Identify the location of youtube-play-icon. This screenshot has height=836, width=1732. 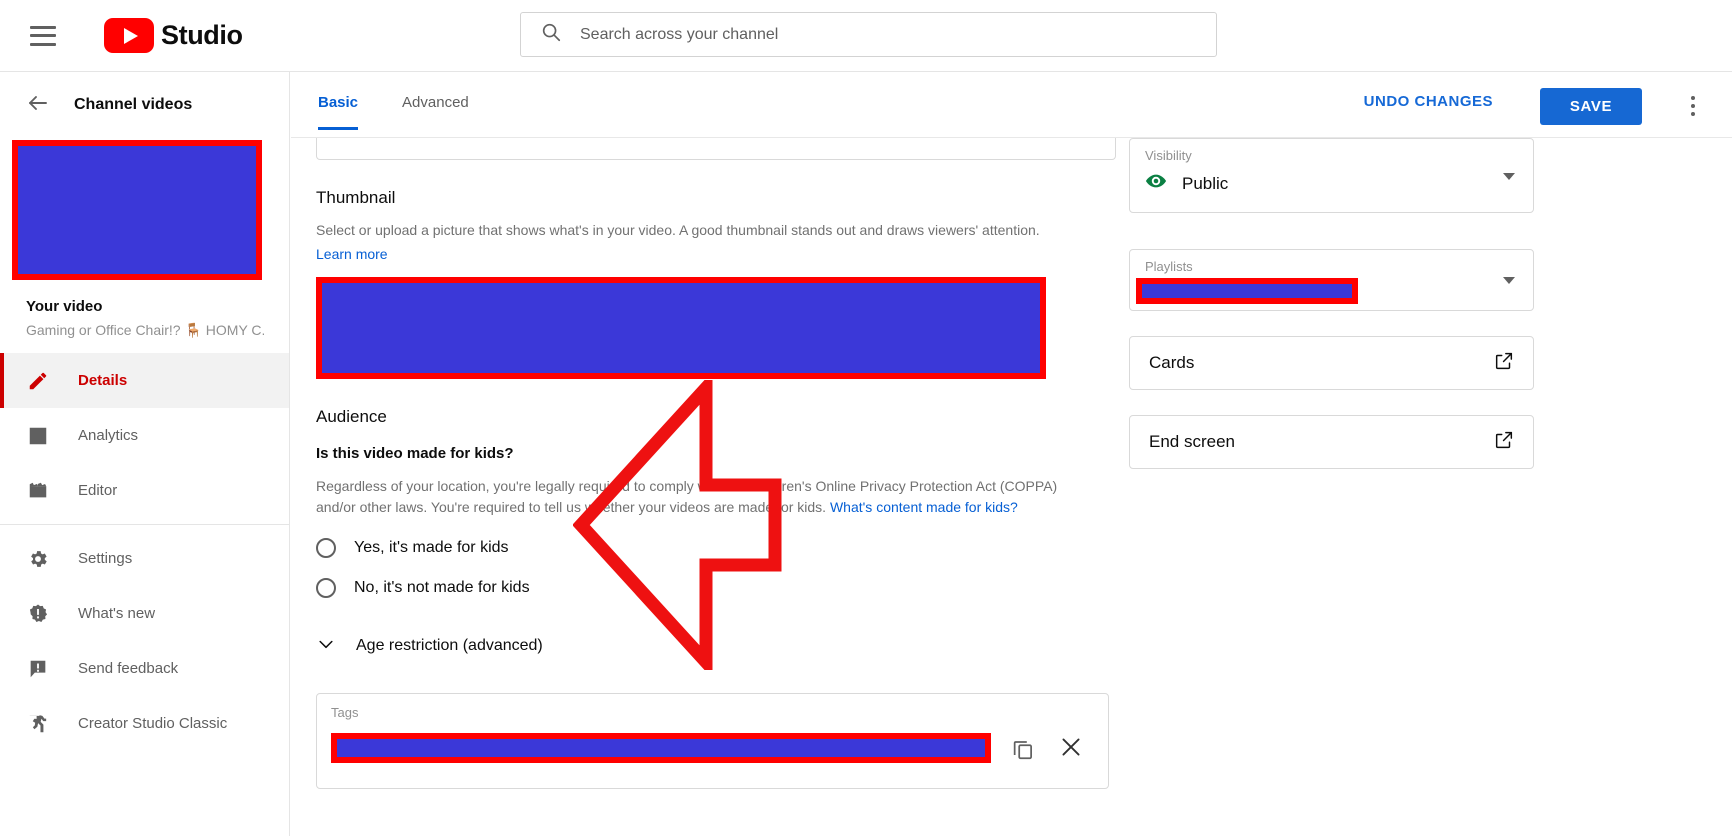
(129, 35).